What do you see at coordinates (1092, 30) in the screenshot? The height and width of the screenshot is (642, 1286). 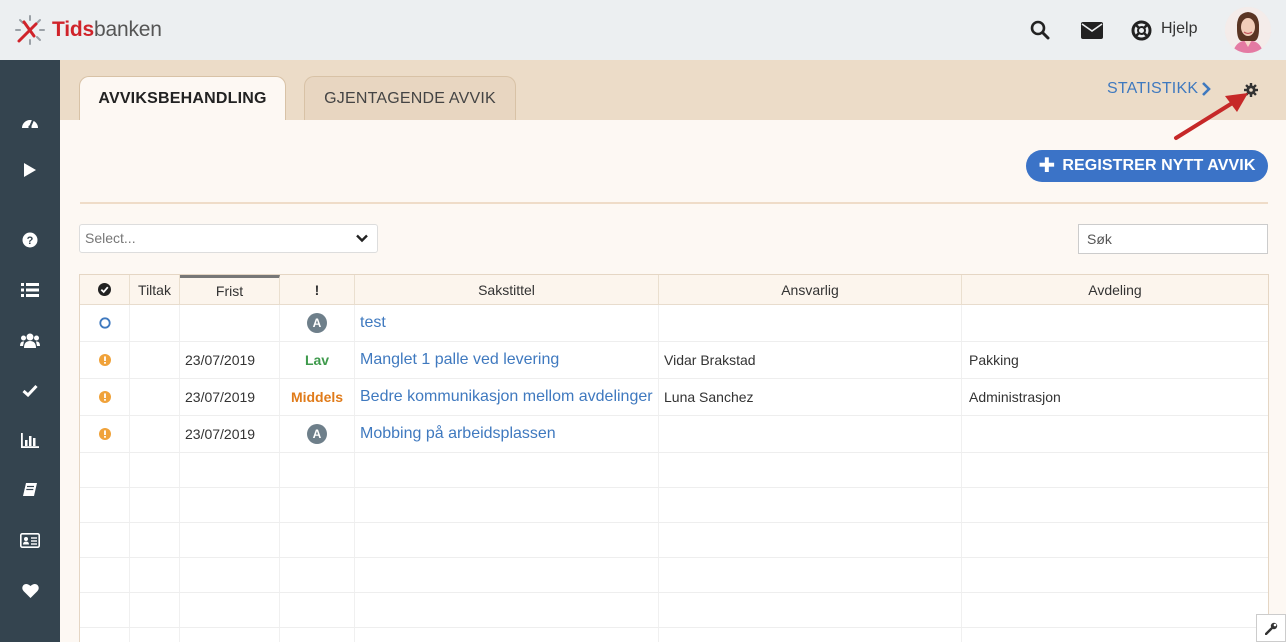 I see `envelope-icon` at bounding box center [1092, 30].